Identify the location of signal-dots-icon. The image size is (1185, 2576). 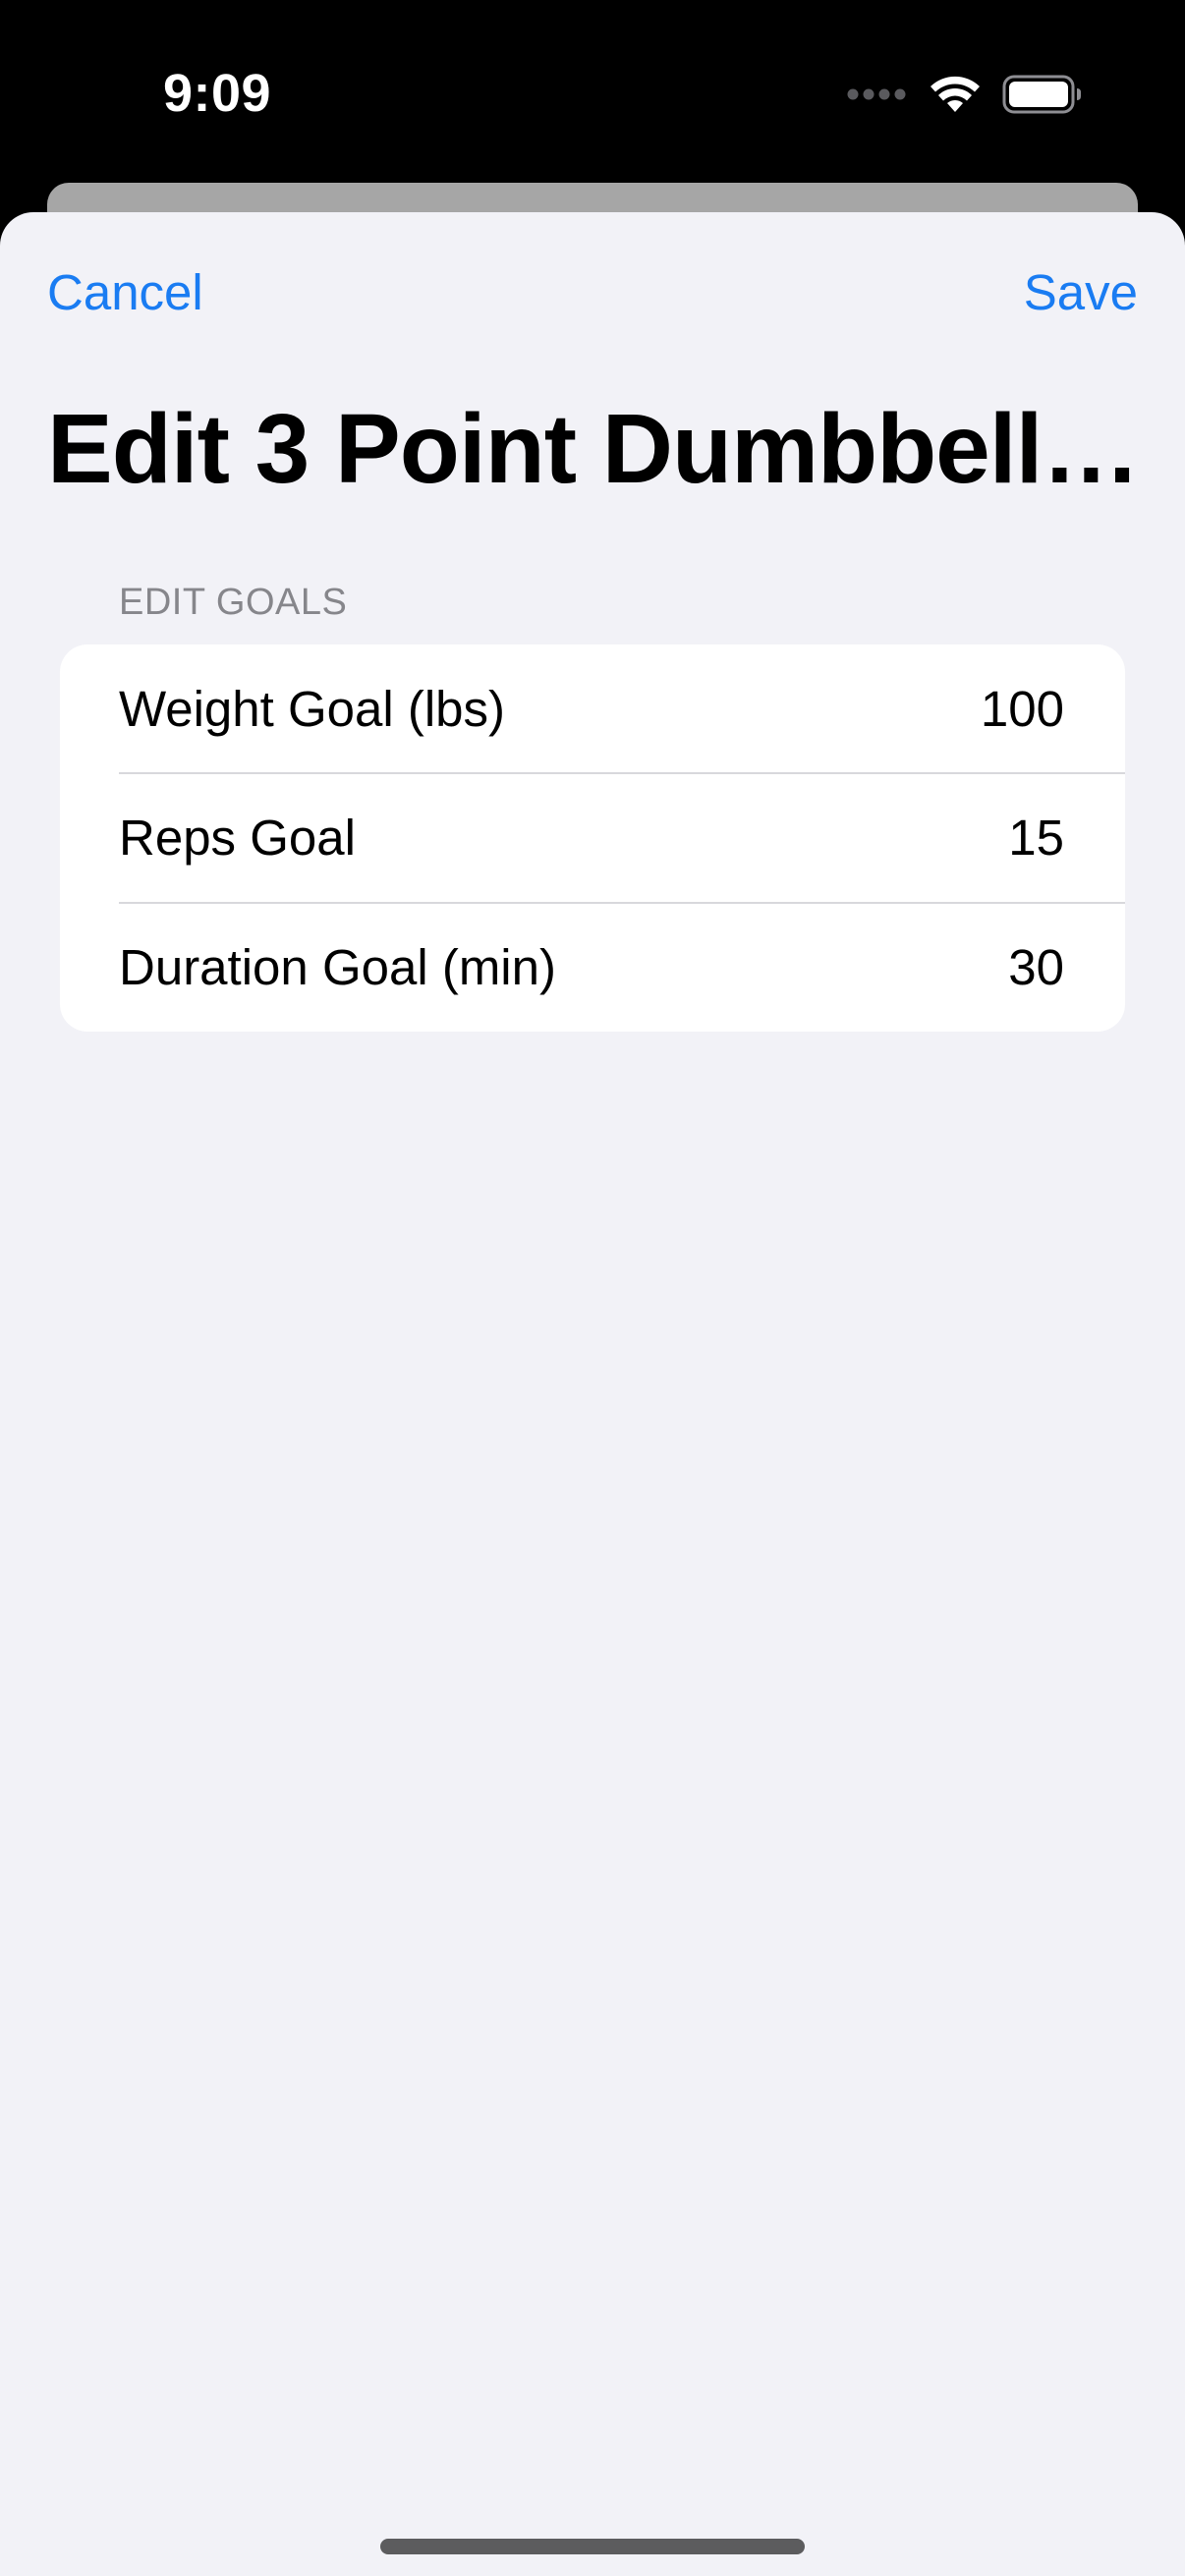
(878, 96).